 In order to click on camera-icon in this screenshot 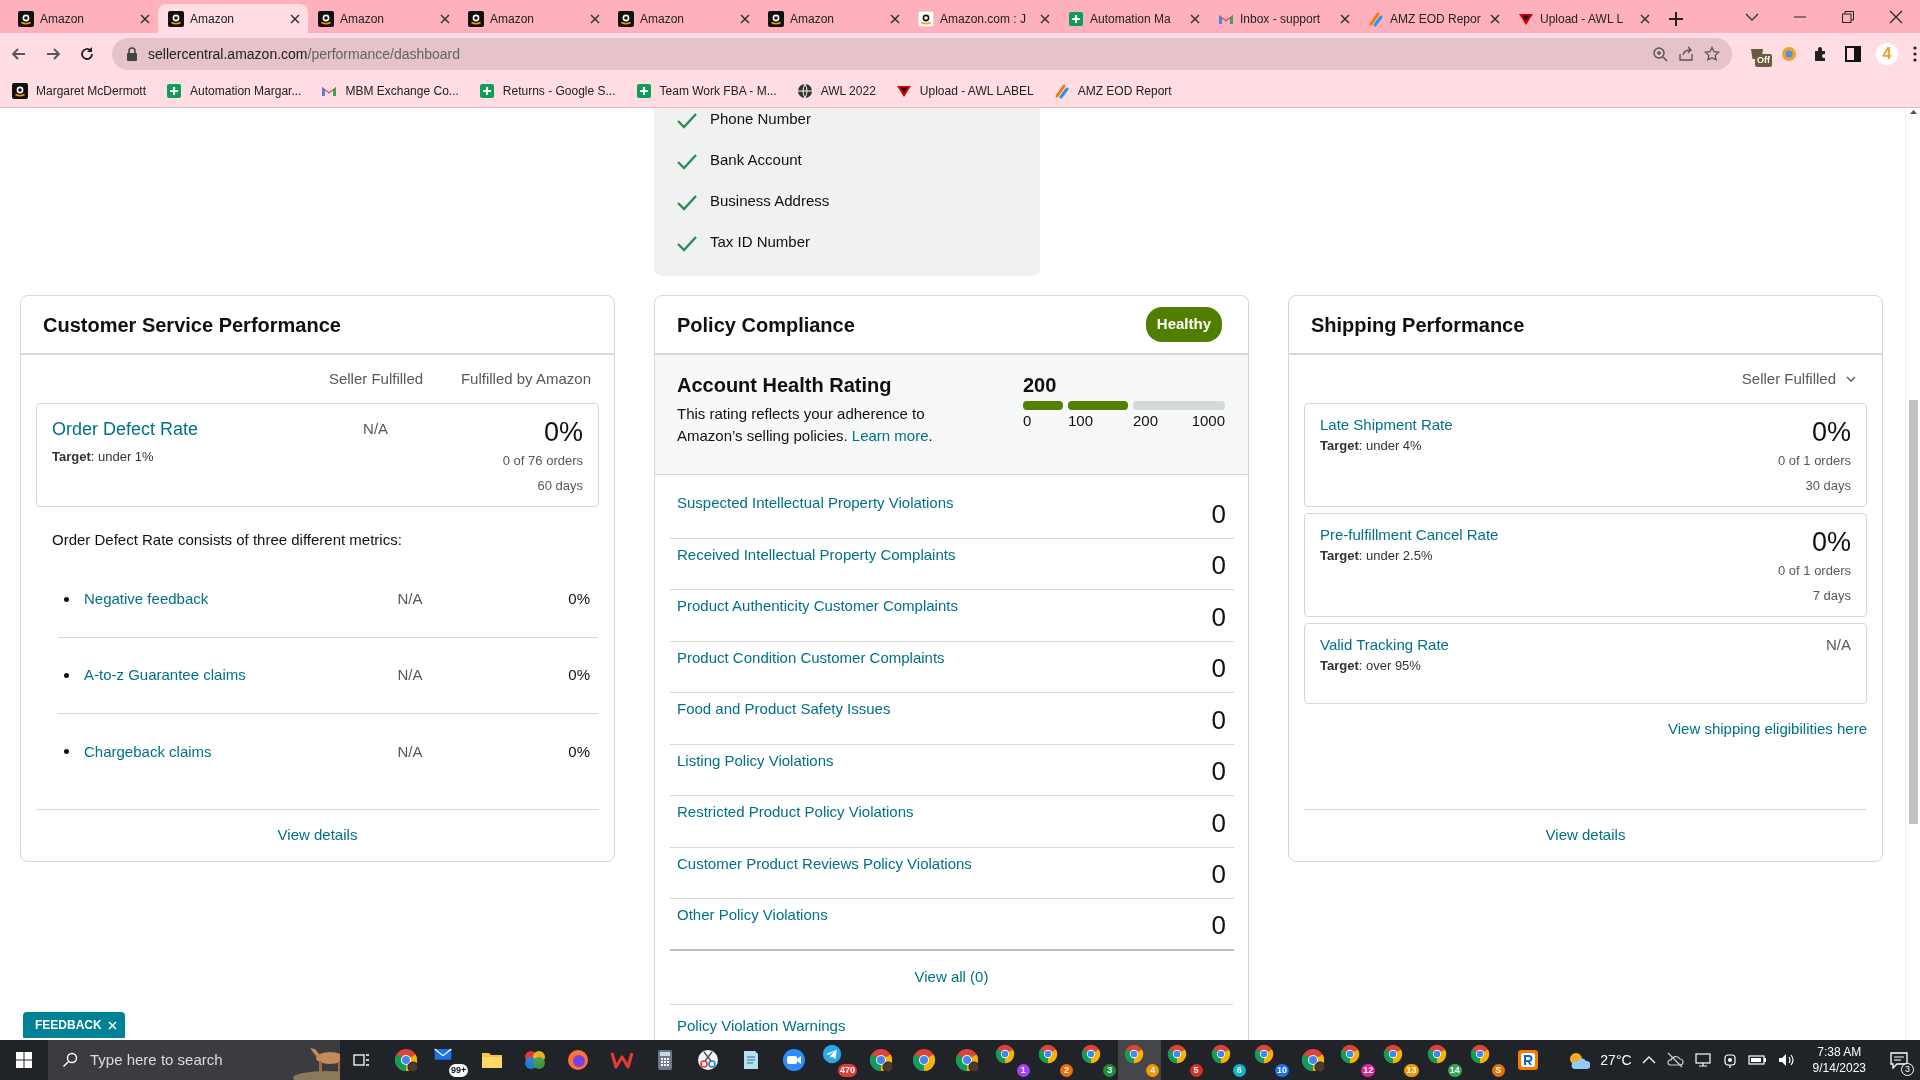, I will do `click(1729, 1060)`.